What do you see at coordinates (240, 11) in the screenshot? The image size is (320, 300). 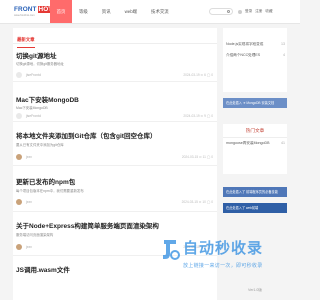 I see `user-icon` at bounding box center [240, 11].